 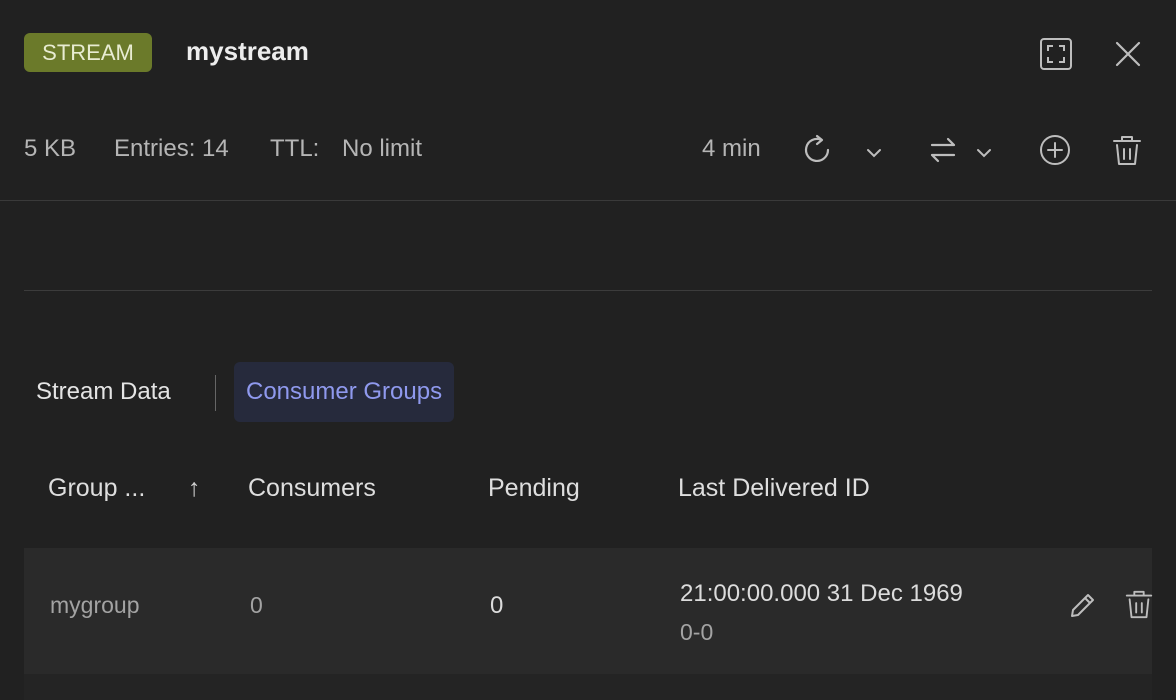 I want to click on column-header-last-delivered-id: Last Delivered ID, so click(x=774, y=488).